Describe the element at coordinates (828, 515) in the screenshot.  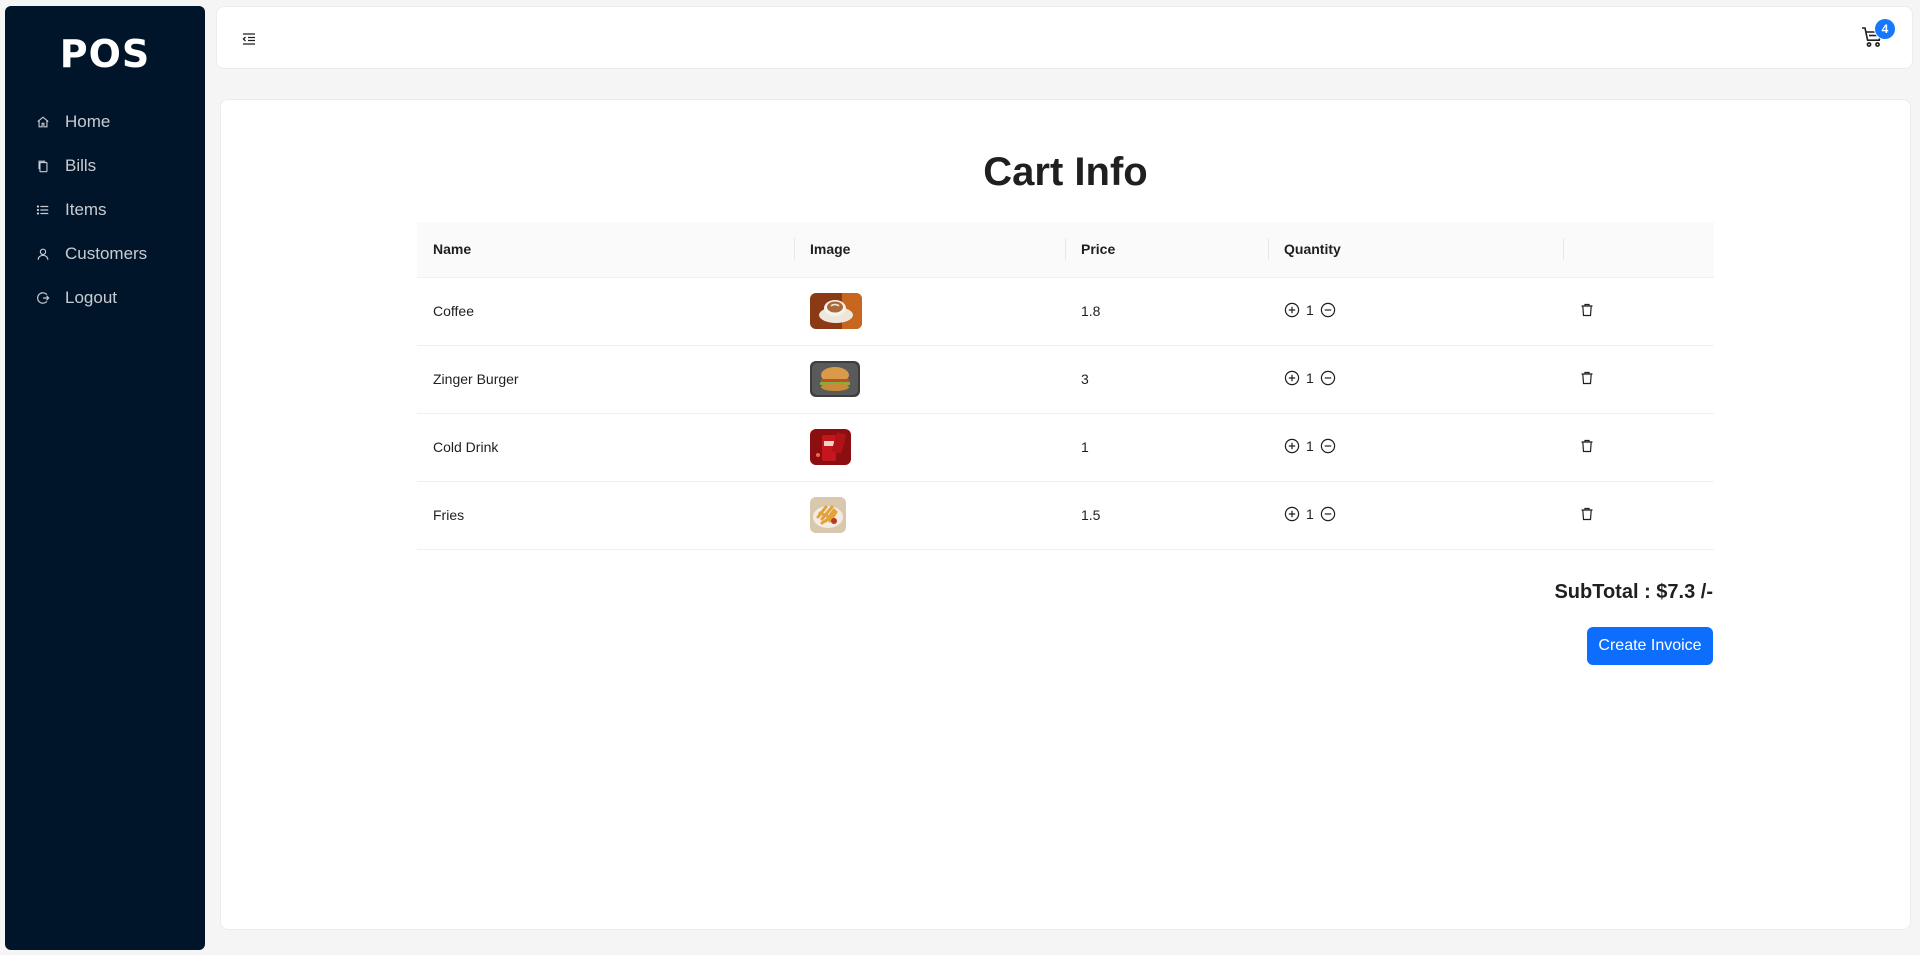
I see `fries-image` at that location.